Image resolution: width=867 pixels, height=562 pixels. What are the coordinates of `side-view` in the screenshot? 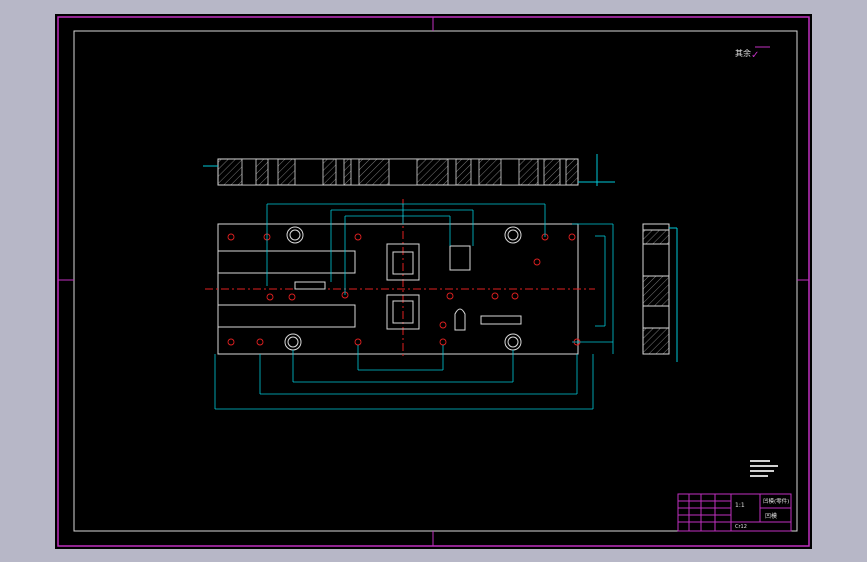 It's located at (660, 292).